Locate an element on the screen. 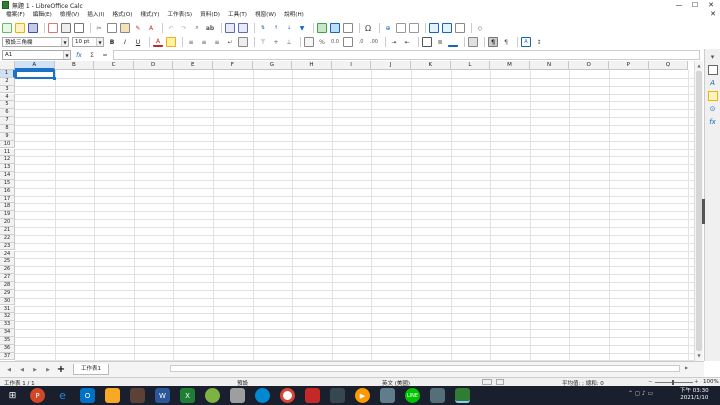 The image size is (720, 405). row-header: 26 is located at coordinates (7, 270).